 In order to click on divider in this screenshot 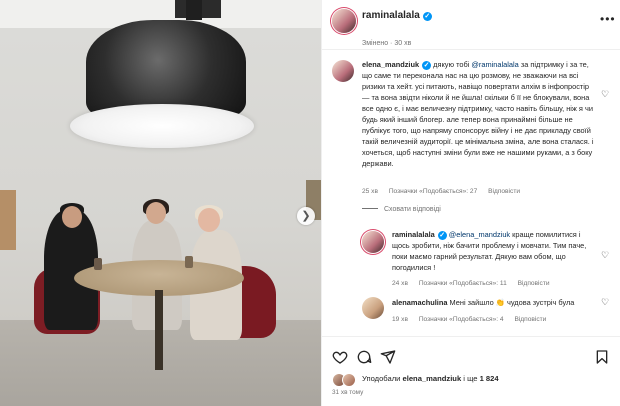, I will do `click(370, 208)`.